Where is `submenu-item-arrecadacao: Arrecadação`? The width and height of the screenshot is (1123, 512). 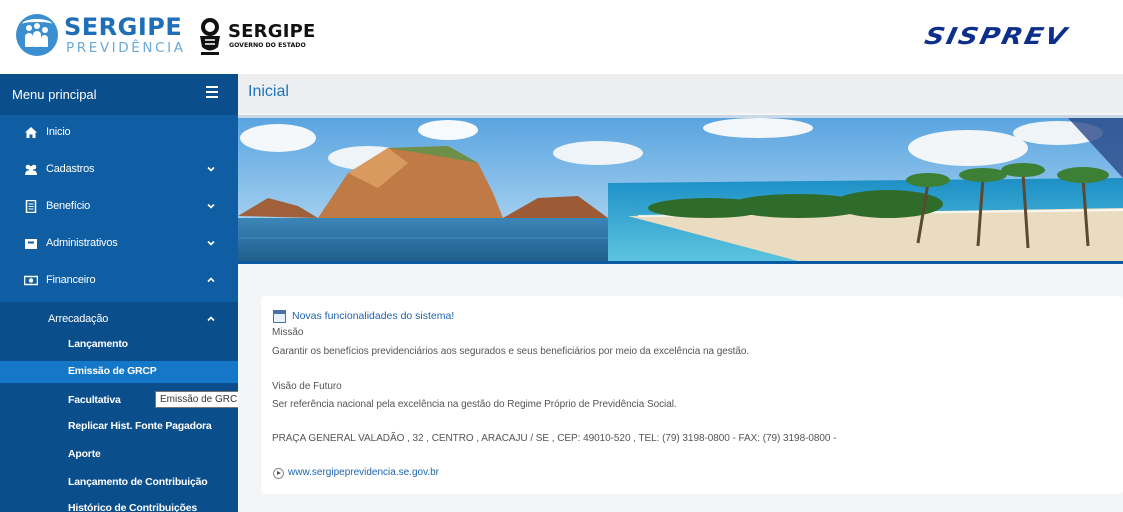 submenu-item-arrecadacao: Arrecadação is located at coordinates (119, 319).